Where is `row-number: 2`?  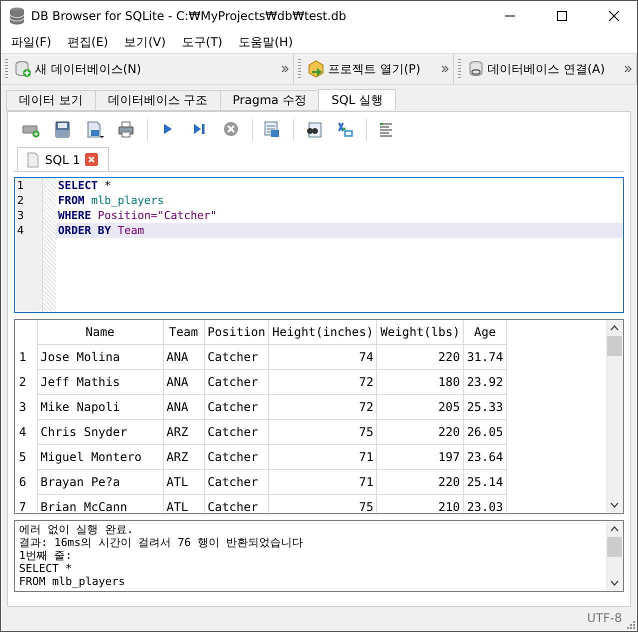 row-number: 2 is located at coordinates (26, 381).